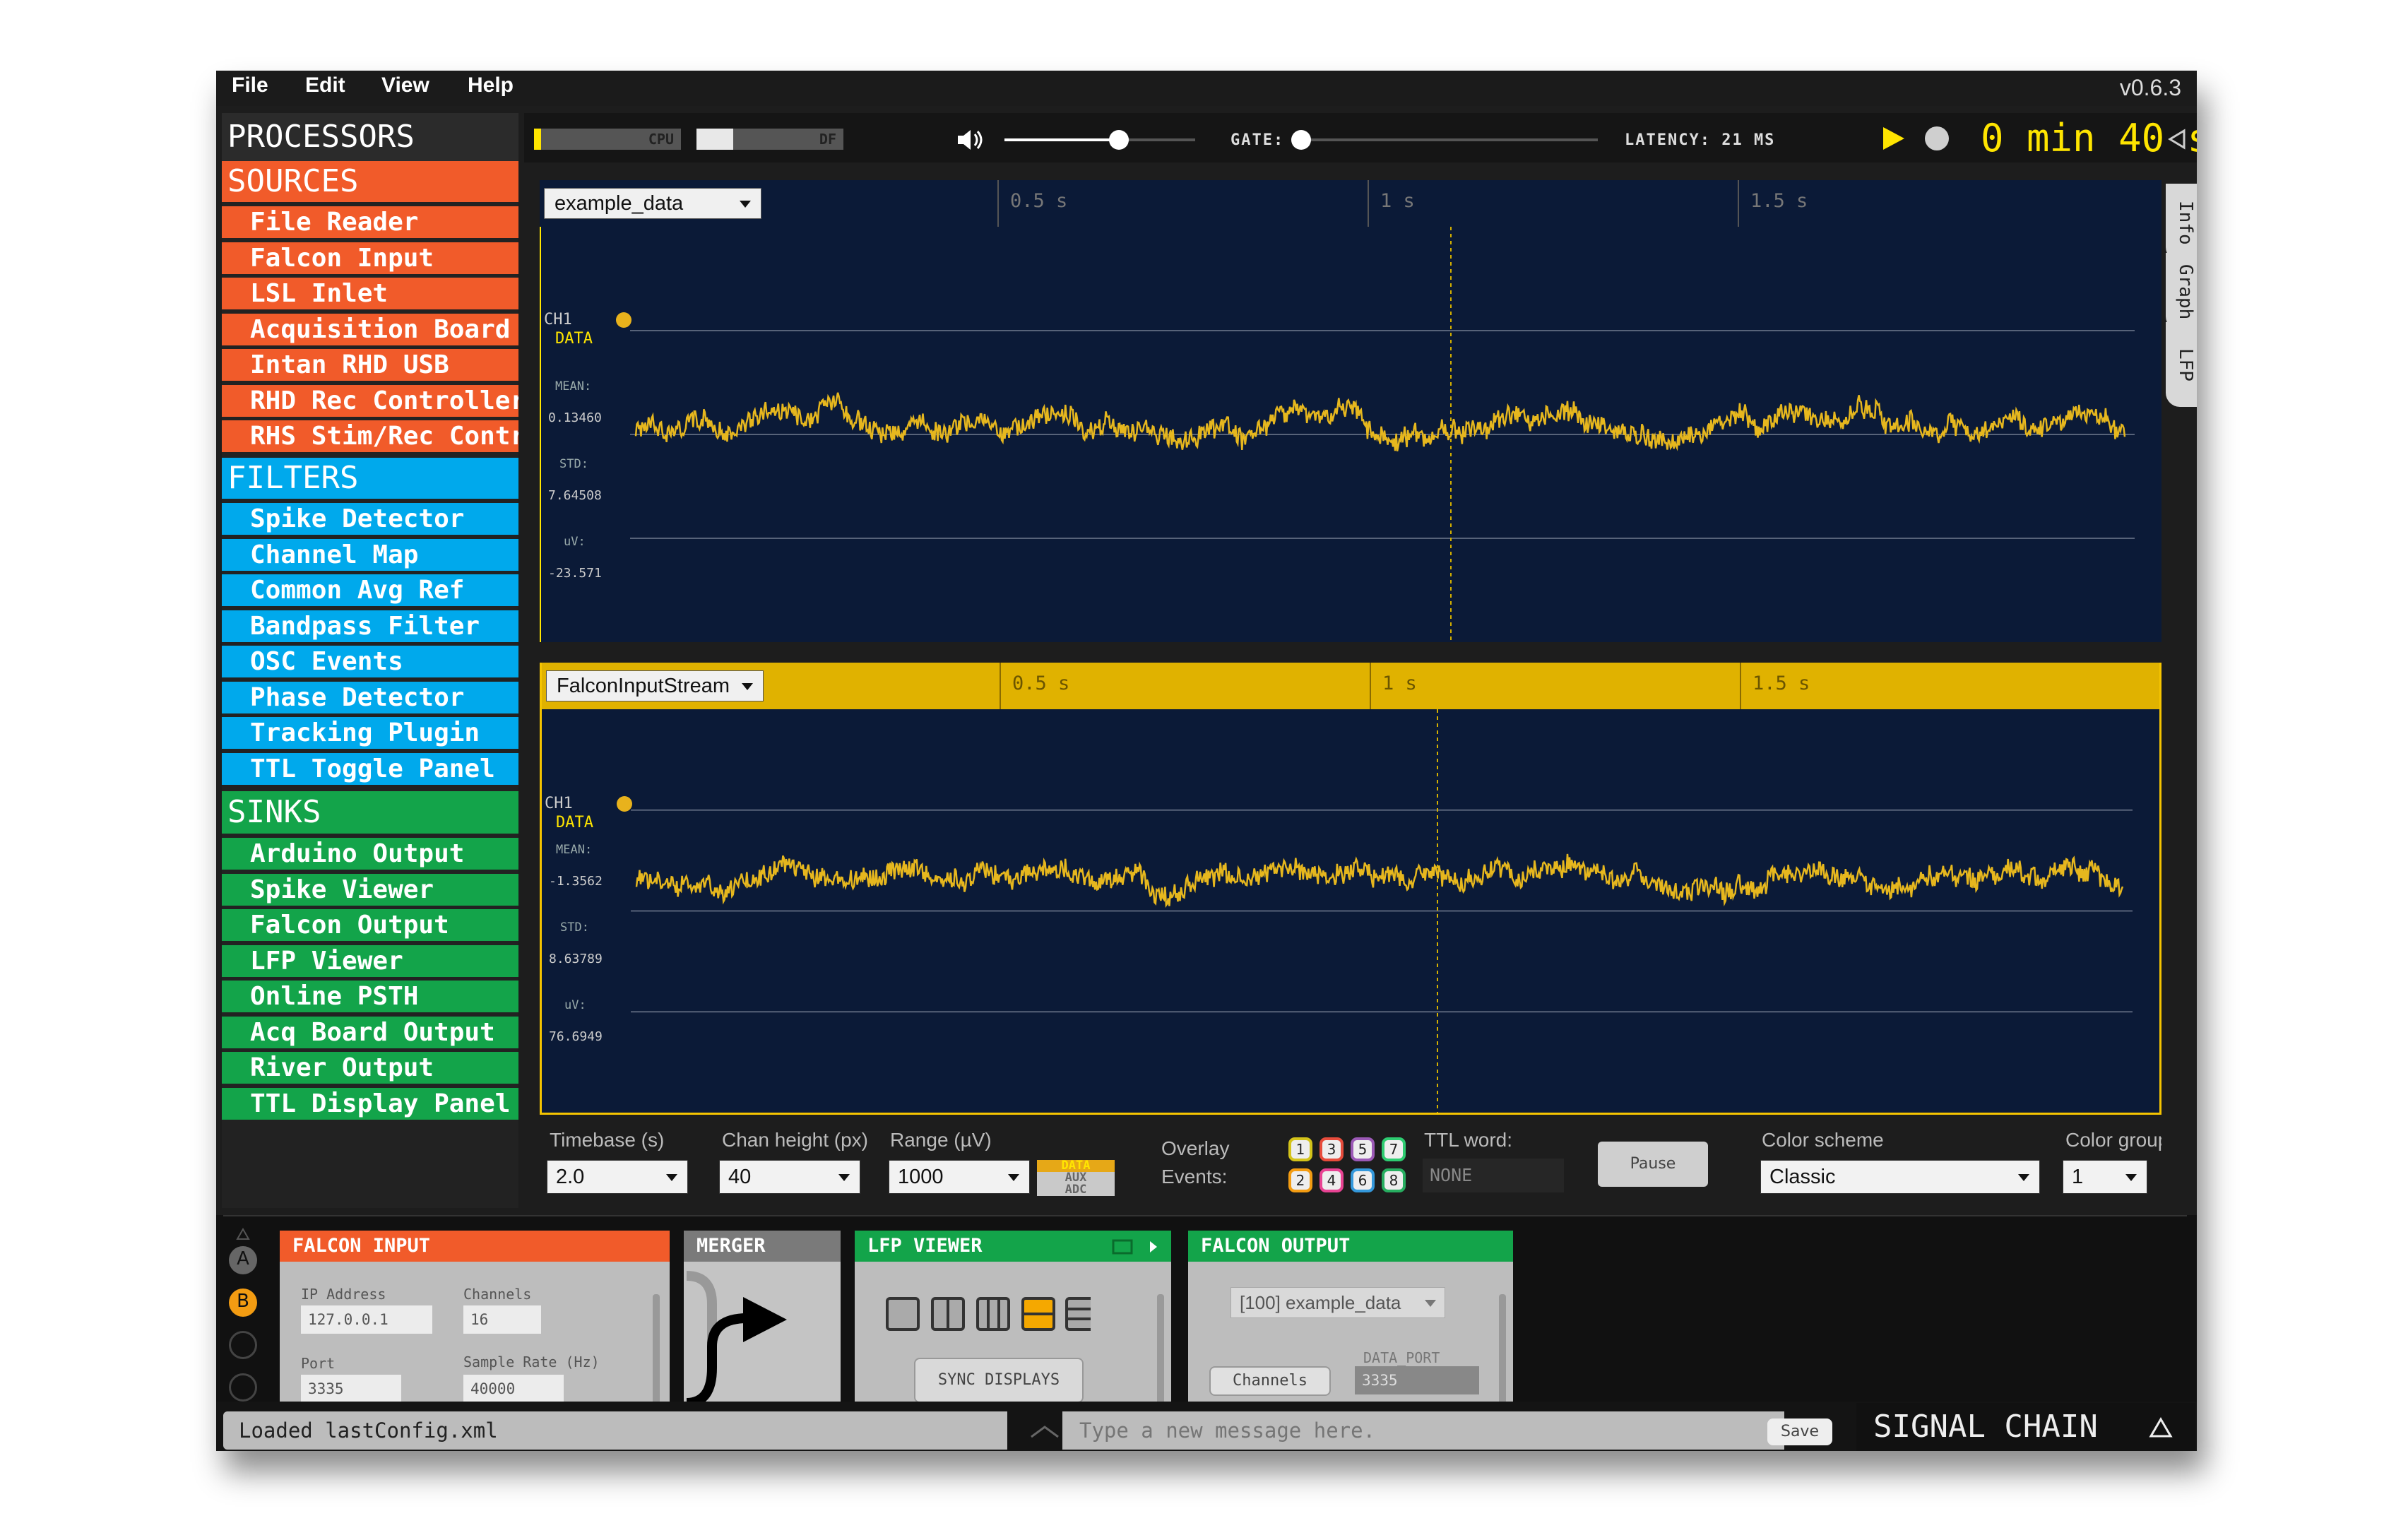 Image resolution: width=2384 pixels, height=1540 pixels. What do you see at coordinates (325, 85) in the screenshot?
I see `menu-edit: Edit` at bounding box center [325, 85].